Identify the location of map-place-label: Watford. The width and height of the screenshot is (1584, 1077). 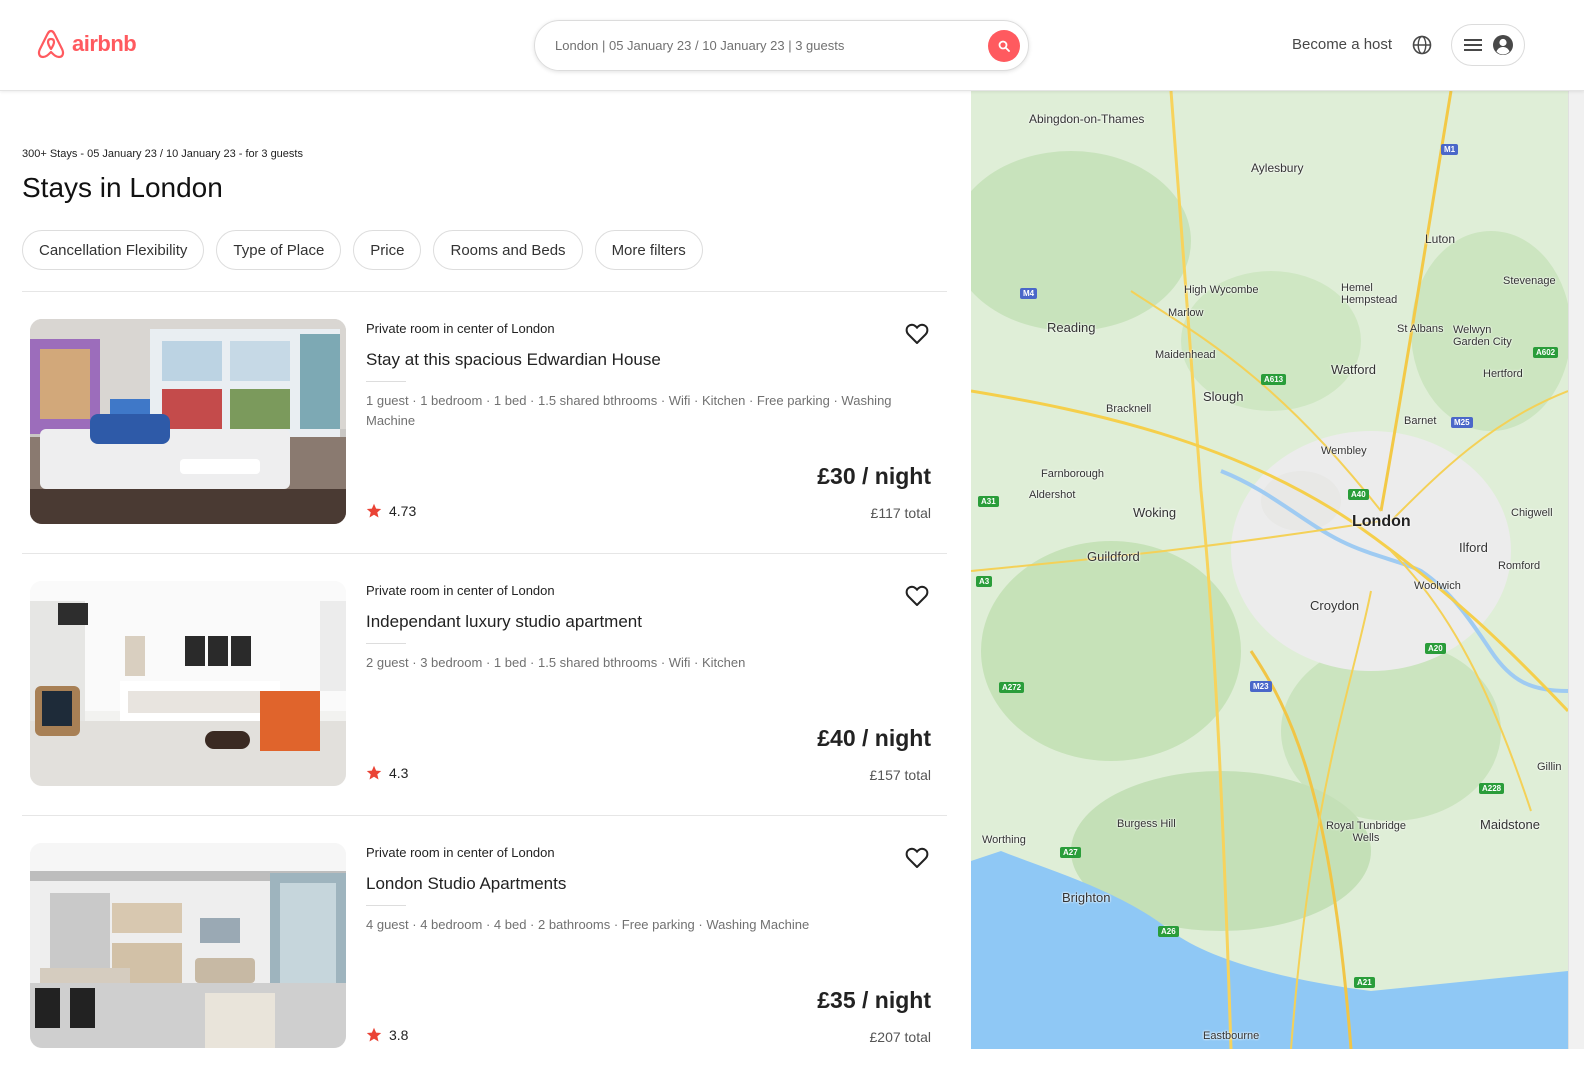
(1354, 369).